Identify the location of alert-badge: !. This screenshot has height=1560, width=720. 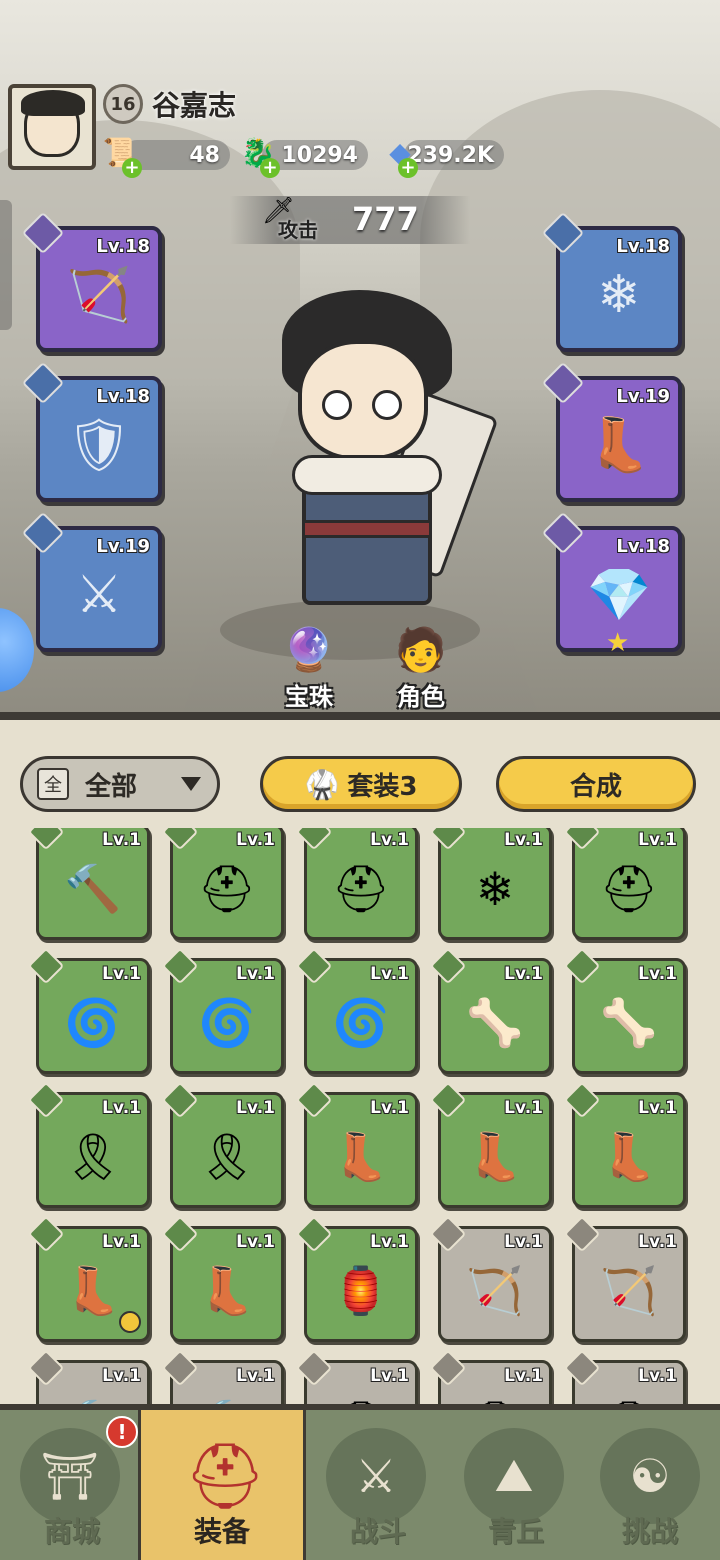
(122, 1432).